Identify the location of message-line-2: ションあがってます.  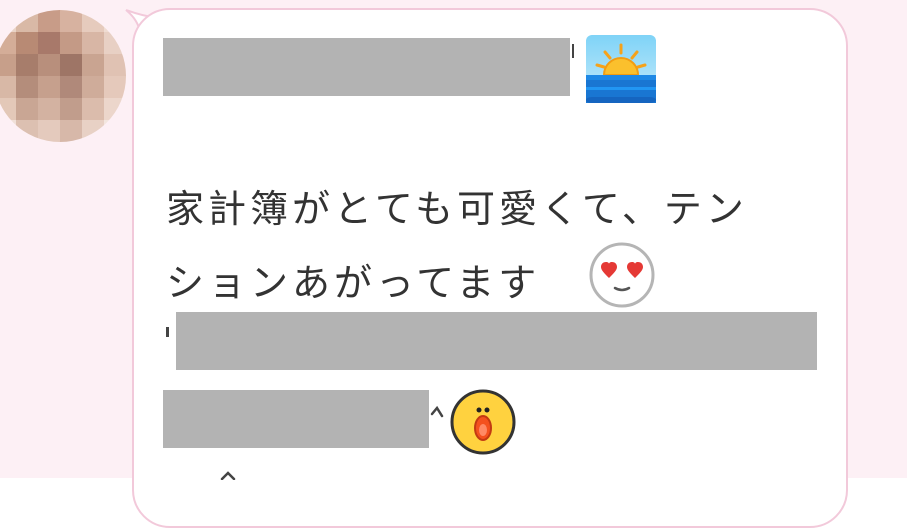
(353, 283).